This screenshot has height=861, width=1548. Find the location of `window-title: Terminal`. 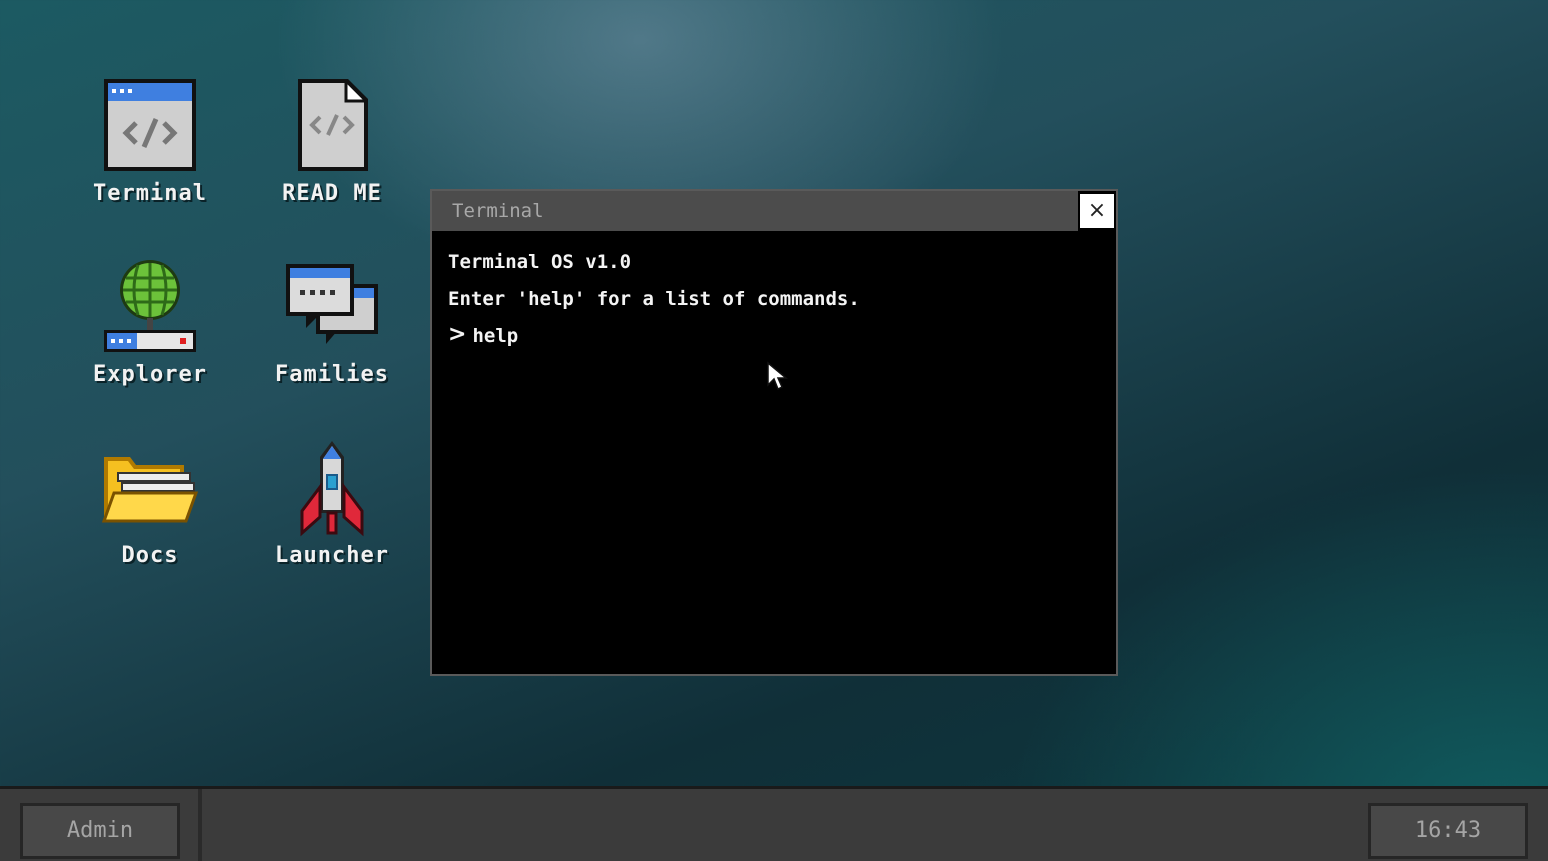

window-title: Terminal is located at coordinates (498, 211).